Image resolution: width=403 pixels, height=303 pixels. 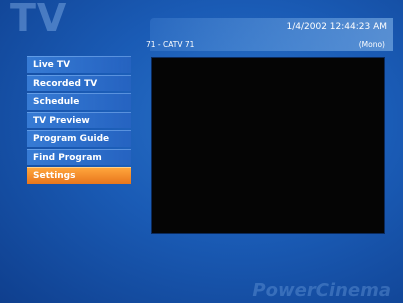 I want to click on menu-item-recorded-tv: Recorded TV, so click(x=79, y=82).